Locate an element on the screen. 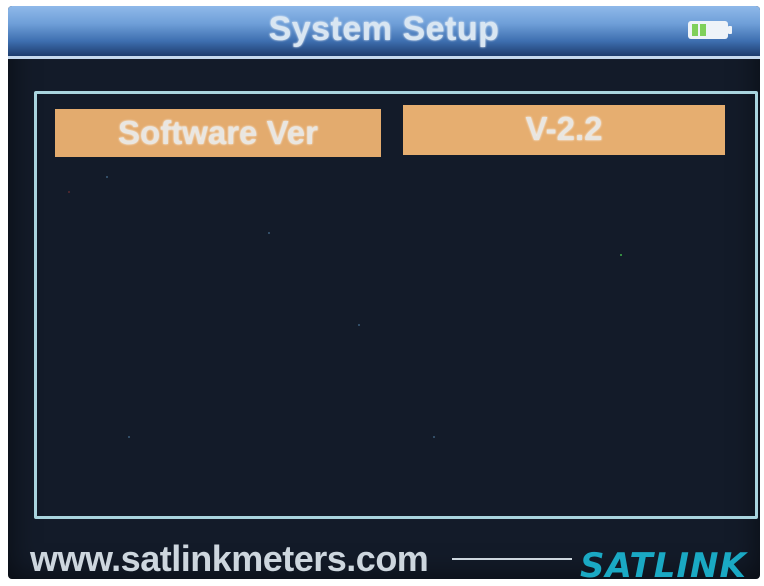 The width and height of the screenshot is (764, 586). battery-icon is located at coordinates (710, 30).